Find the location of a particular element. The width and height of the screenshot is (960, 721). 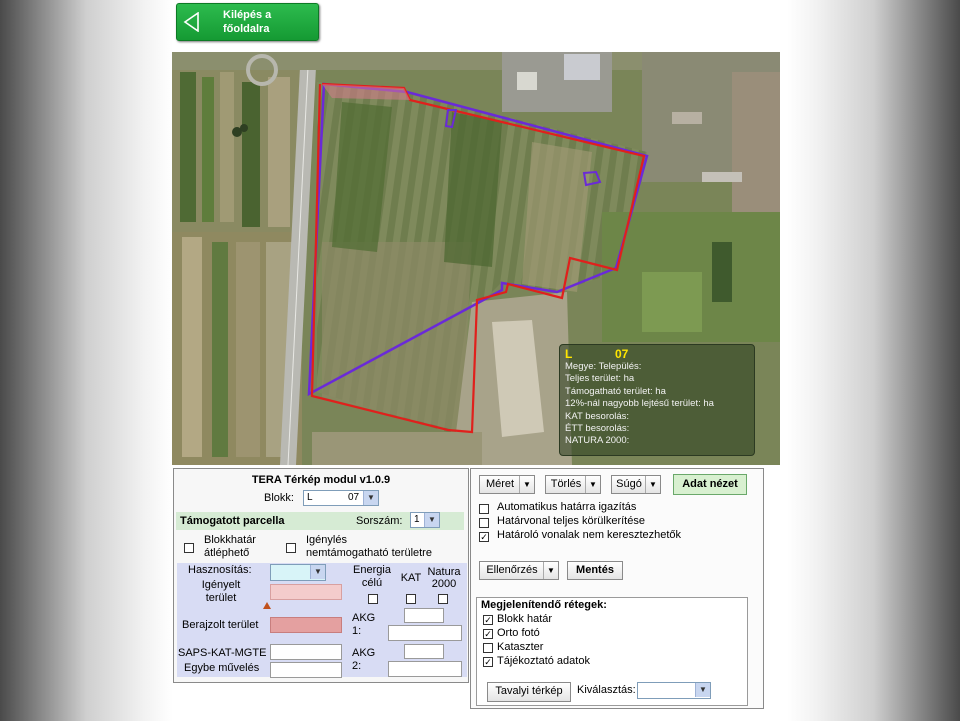

energy-label: Energia célú is located at coordinates (372, 576).